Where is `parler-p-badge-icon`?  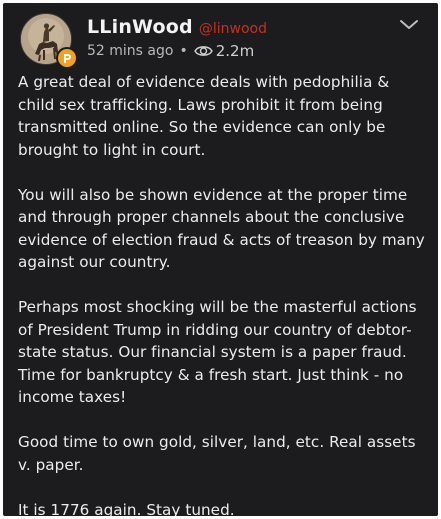 parler-p-badge-icon is located at coordinates (67, 58).